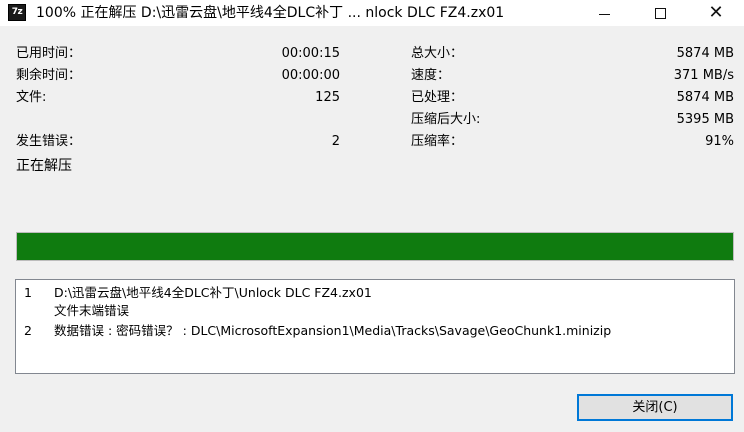 This screenshot has height=432, width=744. What do you see at coordinates (719, 141) in the screenshot?
I see `compression-ratio-value: 91%` at bounding box center [719, 141].